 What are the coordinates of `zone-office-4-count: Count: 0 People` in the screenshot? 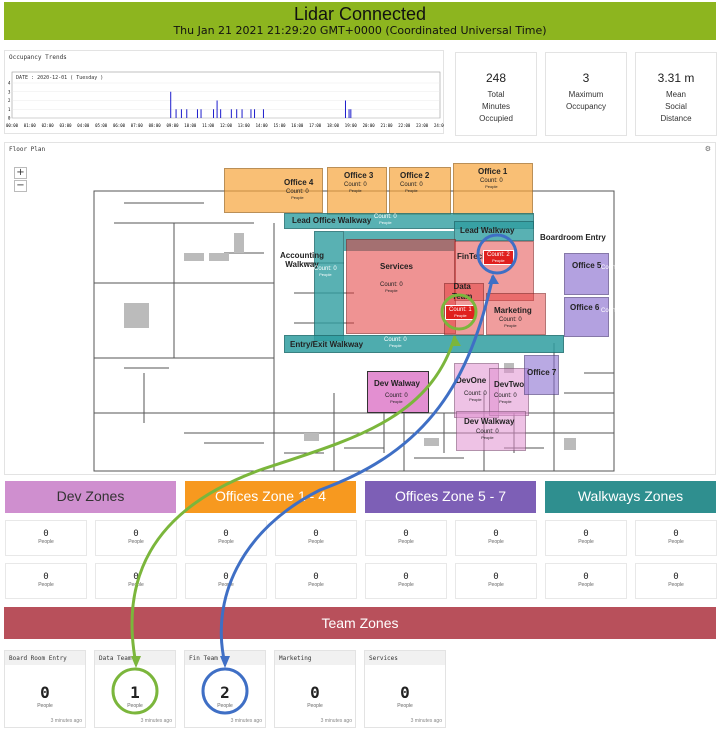 It's located at (297, 194).